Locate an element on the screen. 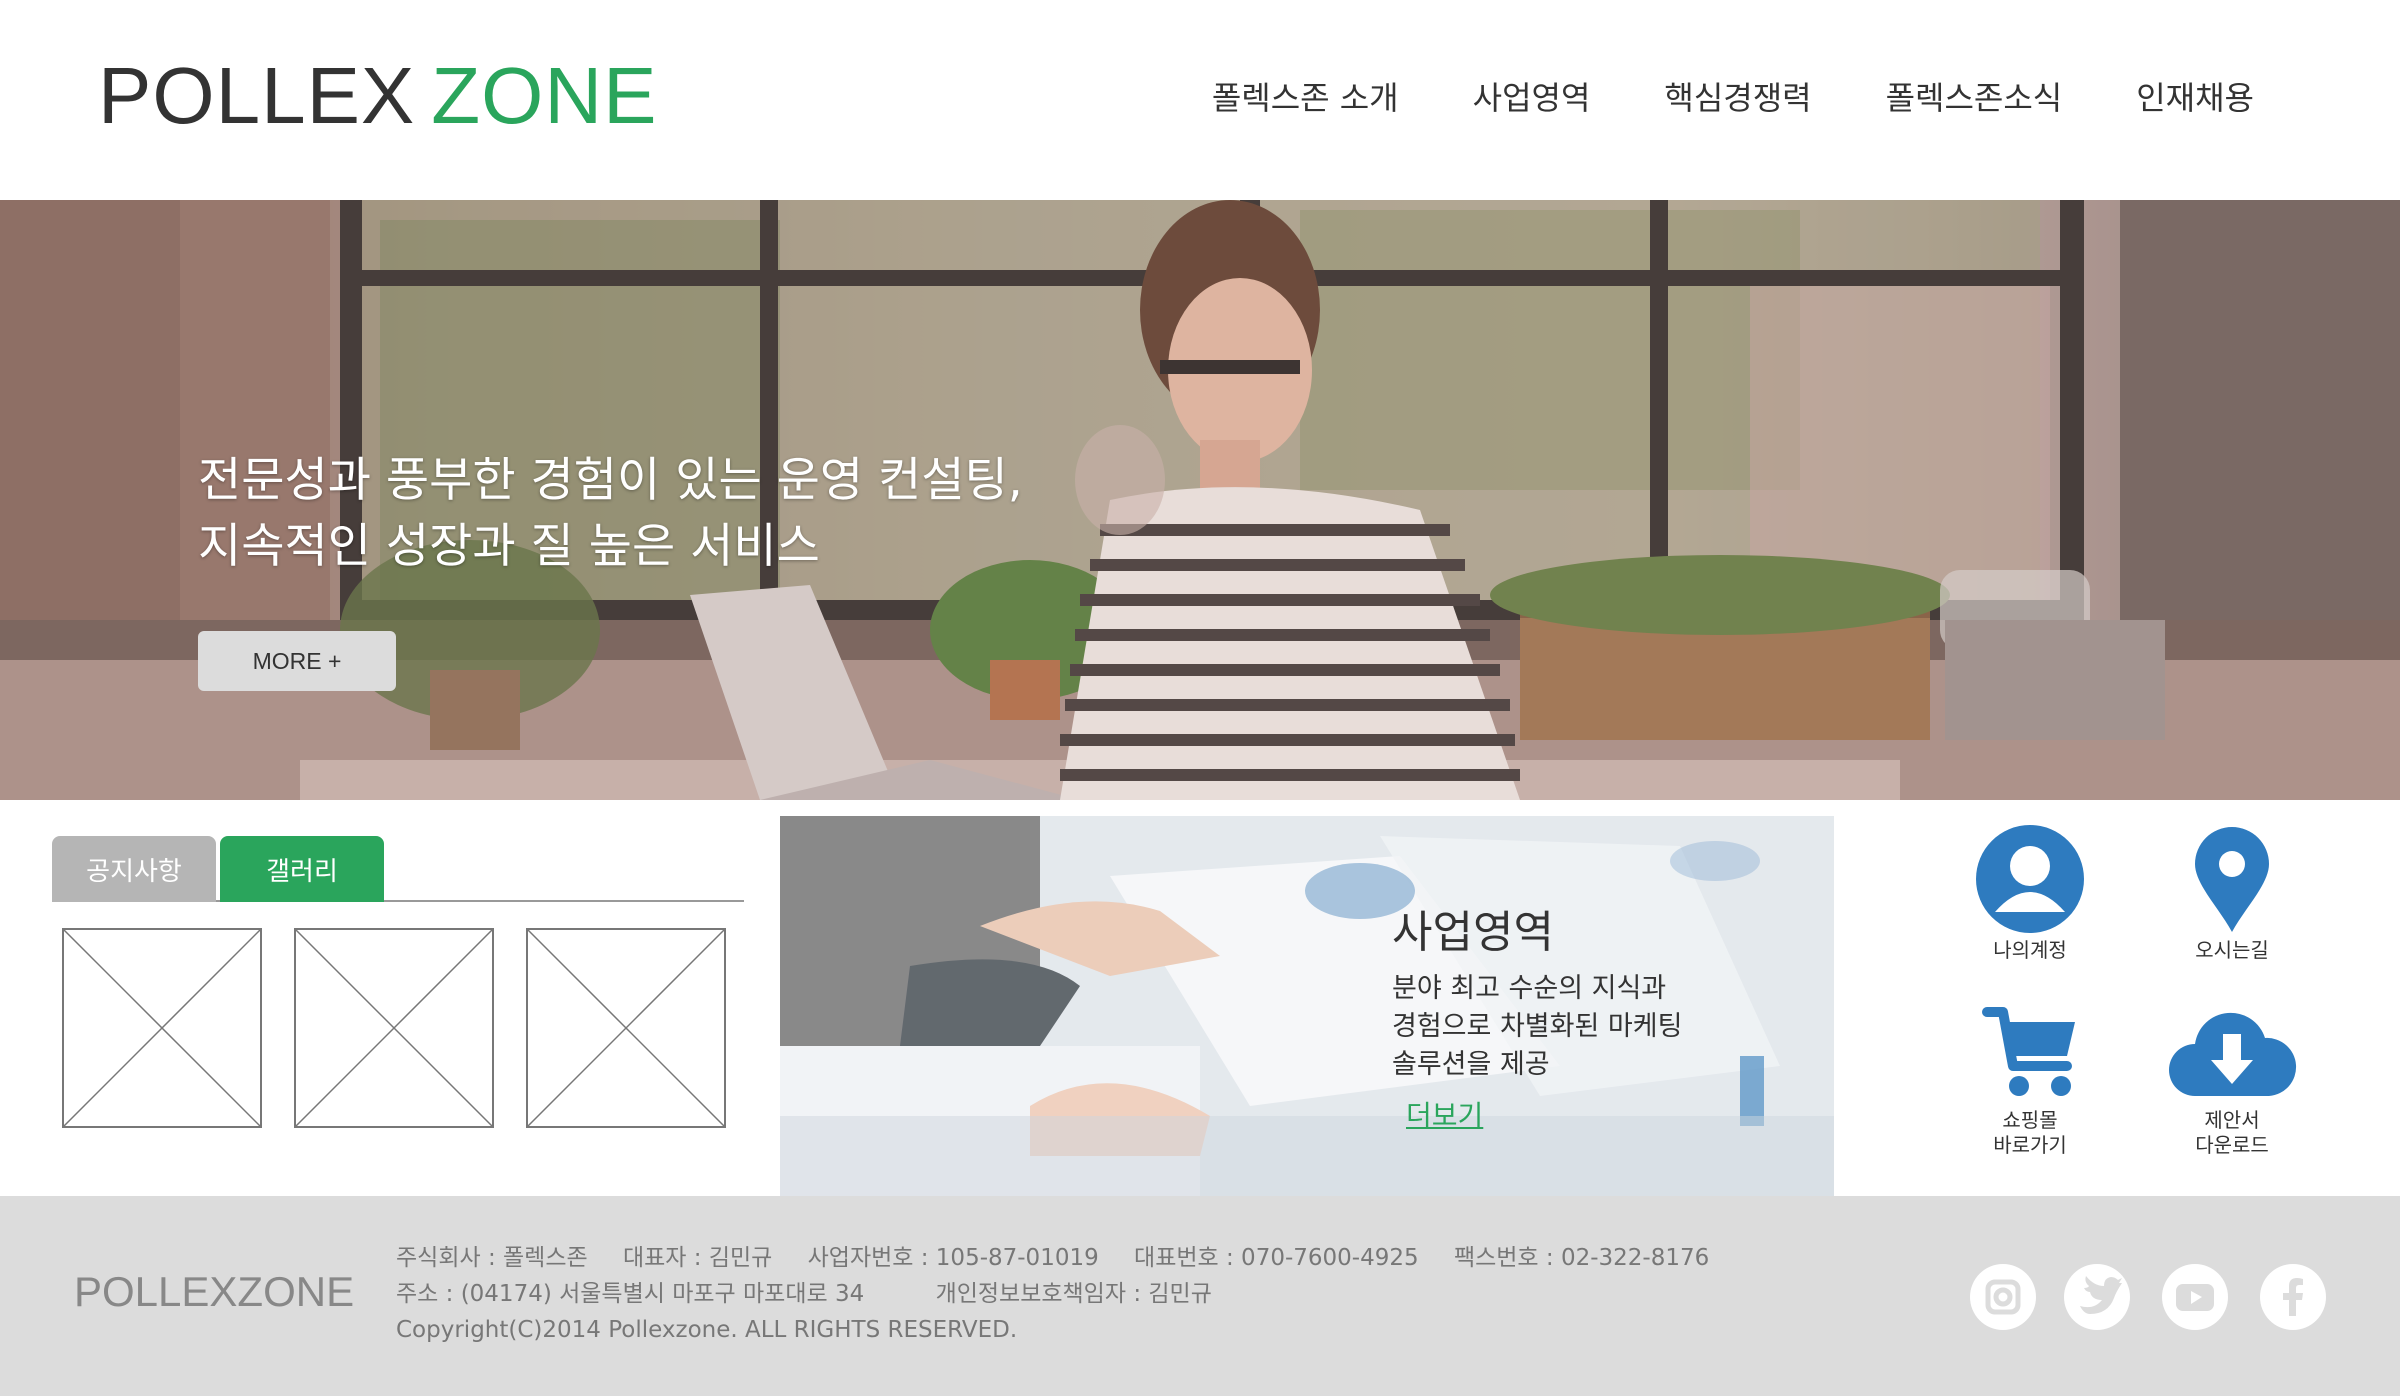 This screenshot has width=2400, height=1396. nav-item-competence: 핵심경쟁력 is located at coordinates (1737, 98).